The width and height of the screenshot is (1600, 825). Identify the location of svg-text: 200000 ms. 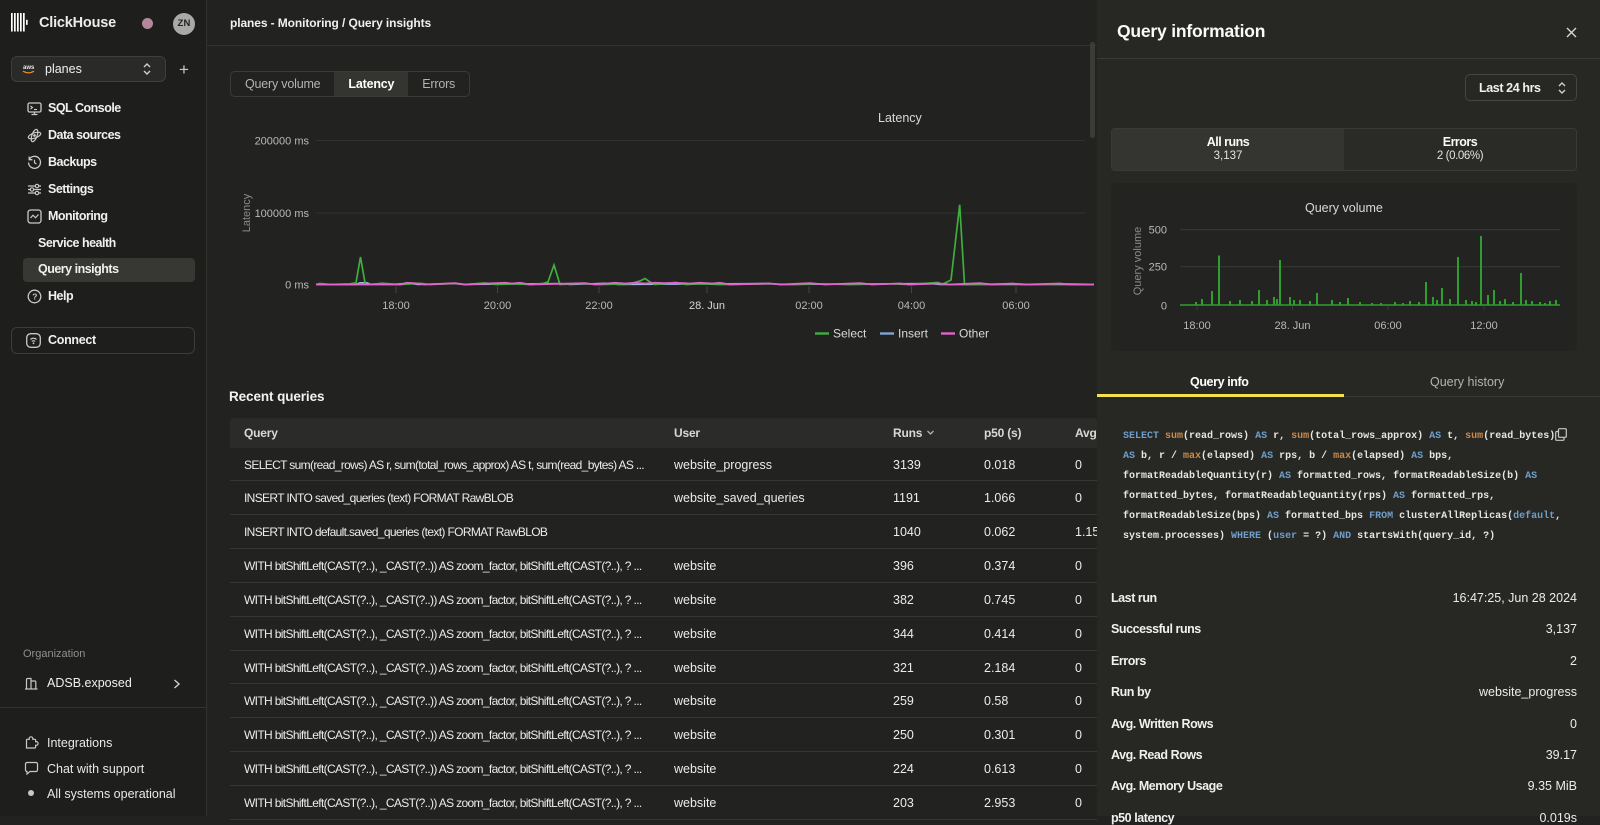
(282, 142).